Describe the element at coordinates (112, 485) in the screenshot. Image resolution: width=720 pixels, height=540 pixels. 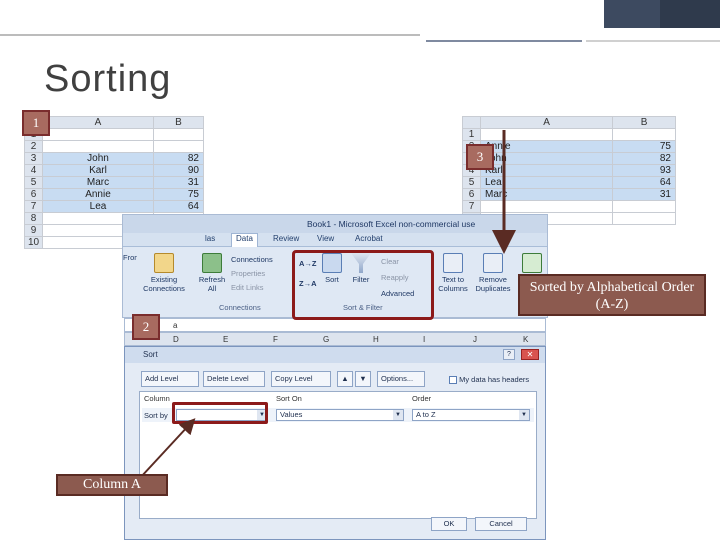
I see `callout-column-a: Column A` at that location.